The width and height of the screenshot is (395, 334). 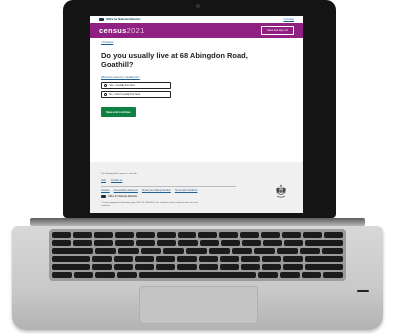 What do you see at coordinates (198, 305) in the screenshot?
I see `trackpad` at bounding box center [198, 305].